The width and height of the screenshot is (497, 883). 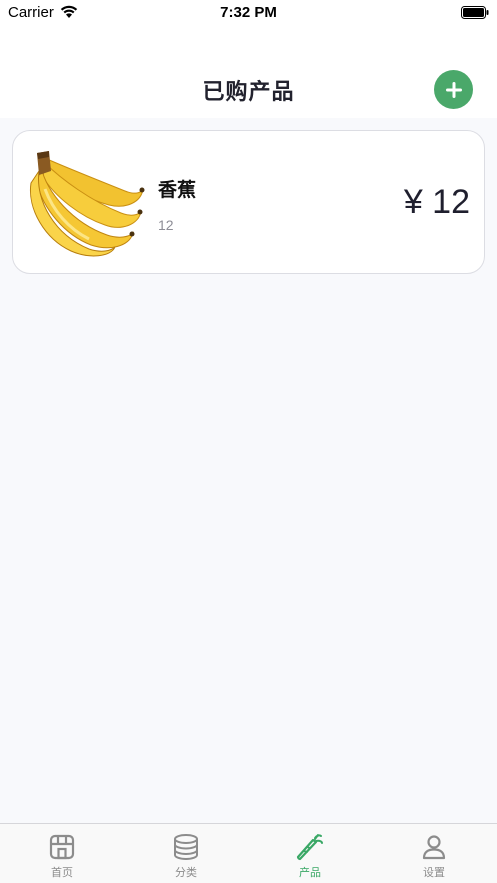 I want to click on status-time: 7:32 PM, so click(x=248, y=12).